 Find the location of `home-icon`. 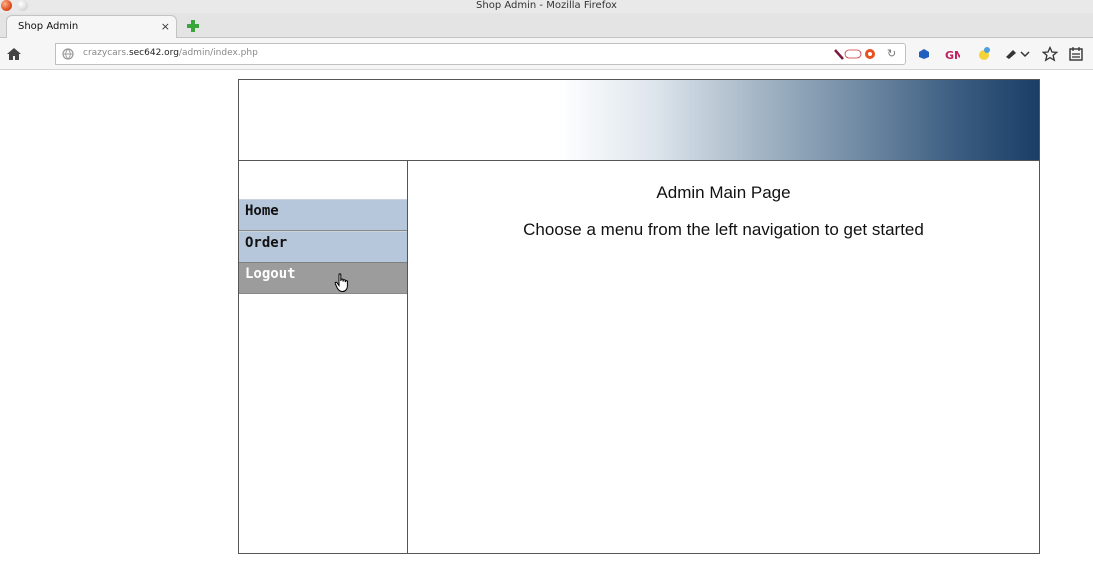

home-icon is located at coordinates (14, 54).